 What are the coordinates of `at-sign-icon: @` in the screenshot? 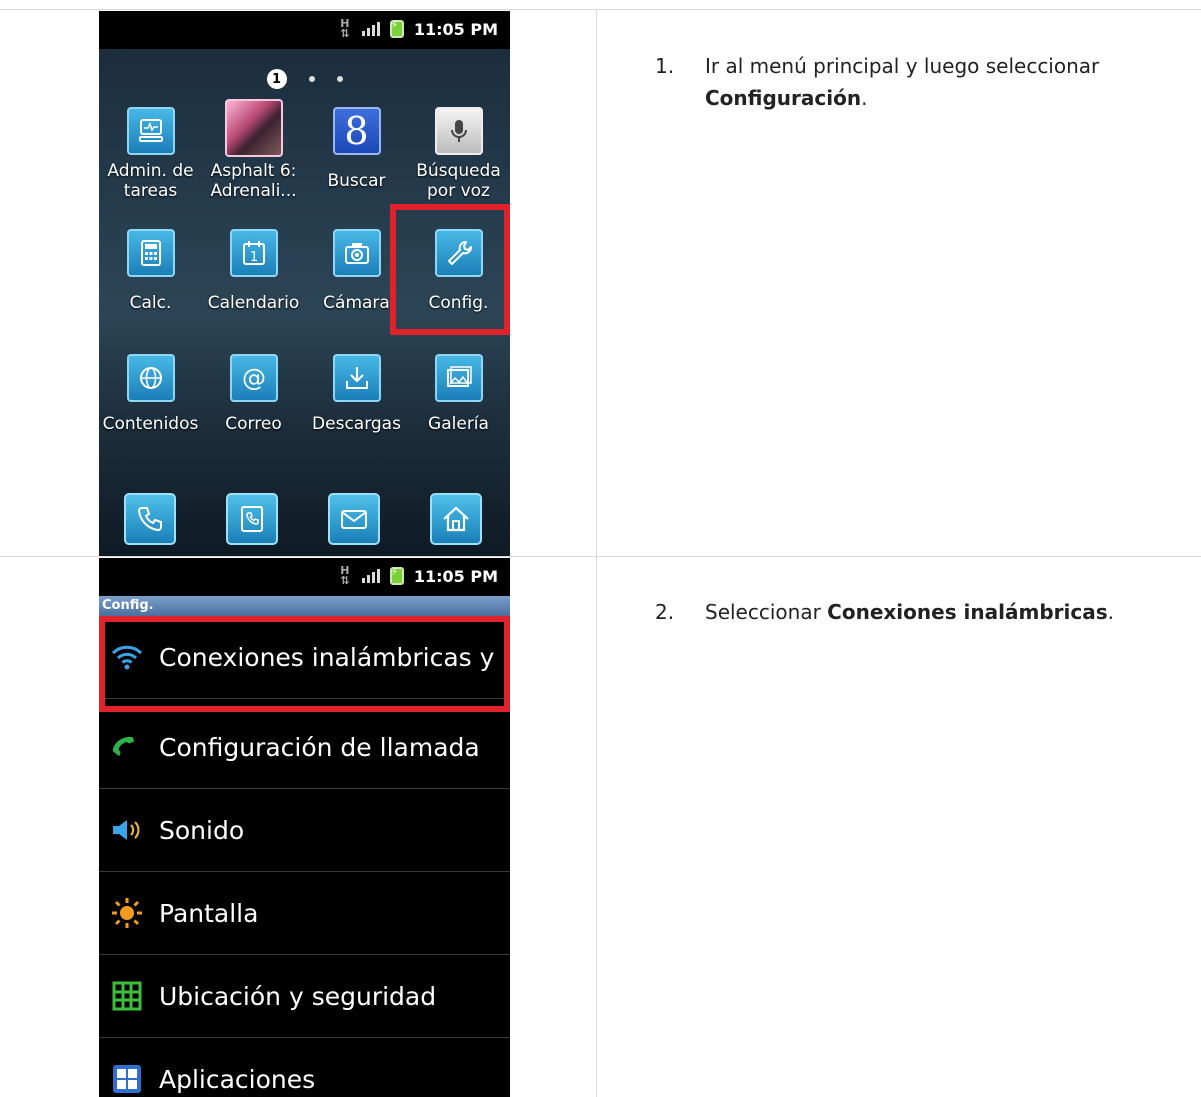 It's located at (253, 378).